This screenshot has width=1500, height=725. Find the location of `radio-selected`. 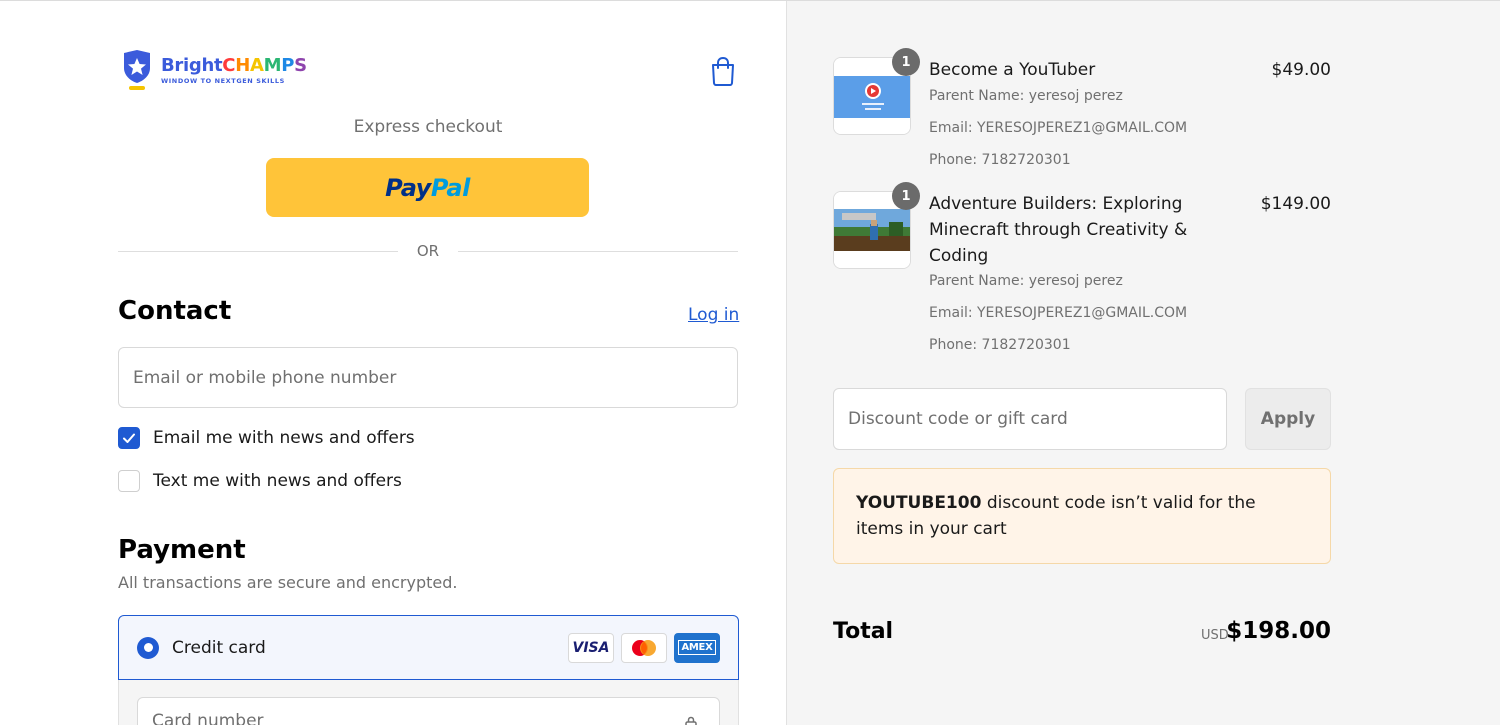

radio-selected is located at coordinates (148, 647).